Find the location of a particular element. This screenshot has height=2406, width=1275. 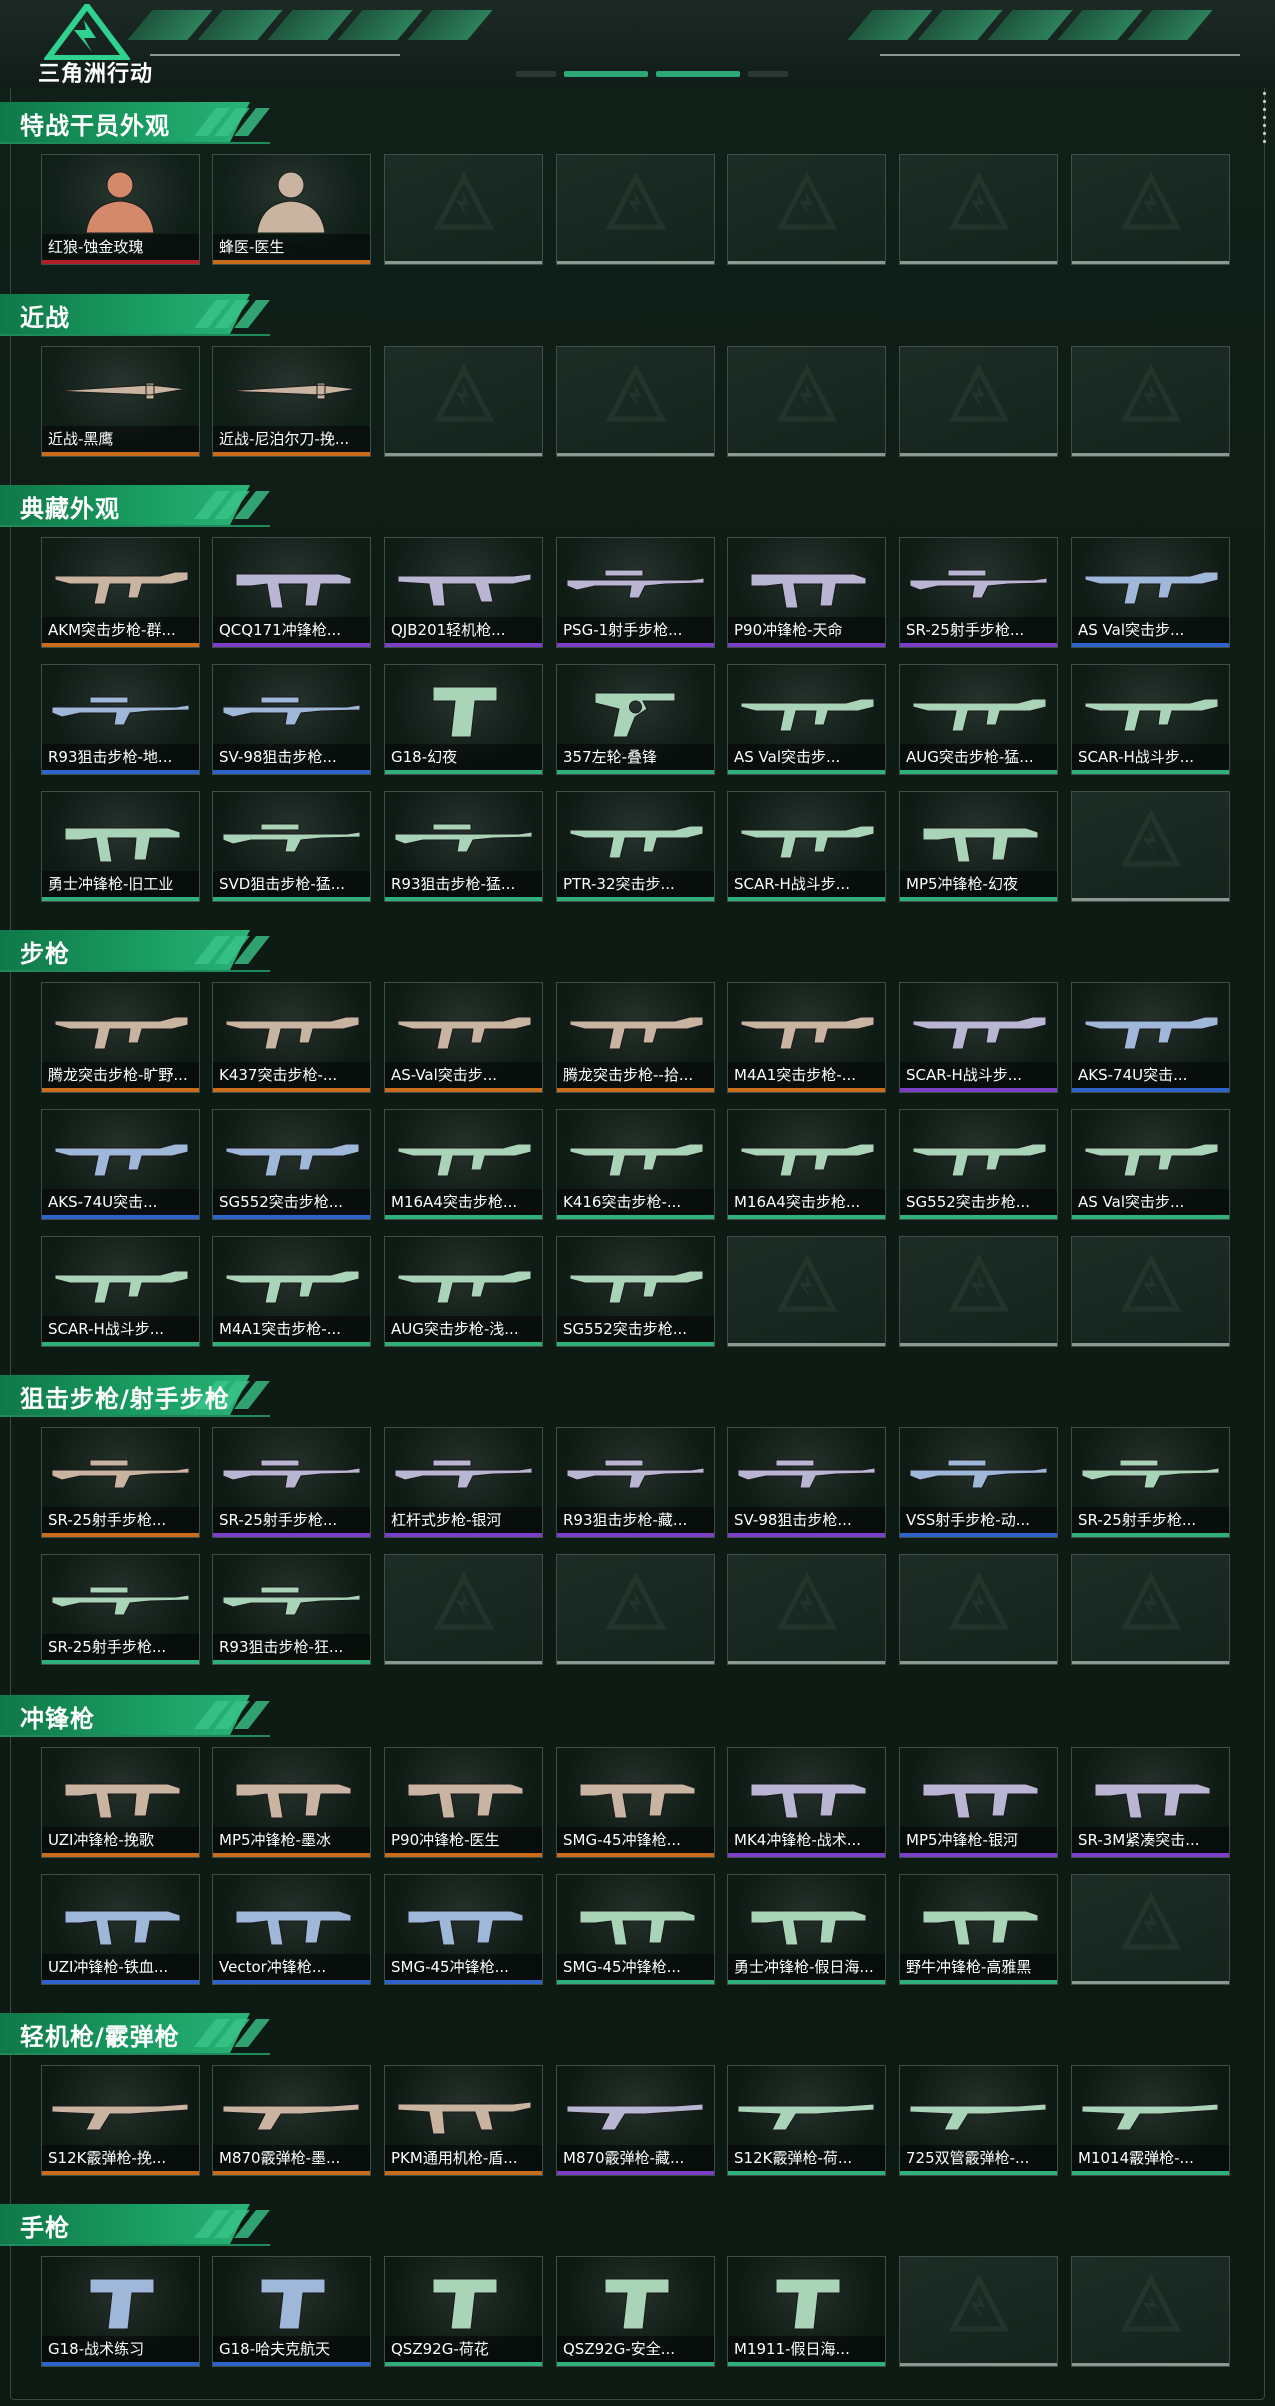

skin-card: P90冲锋枪-天命 is located at coordinates (806, 592).